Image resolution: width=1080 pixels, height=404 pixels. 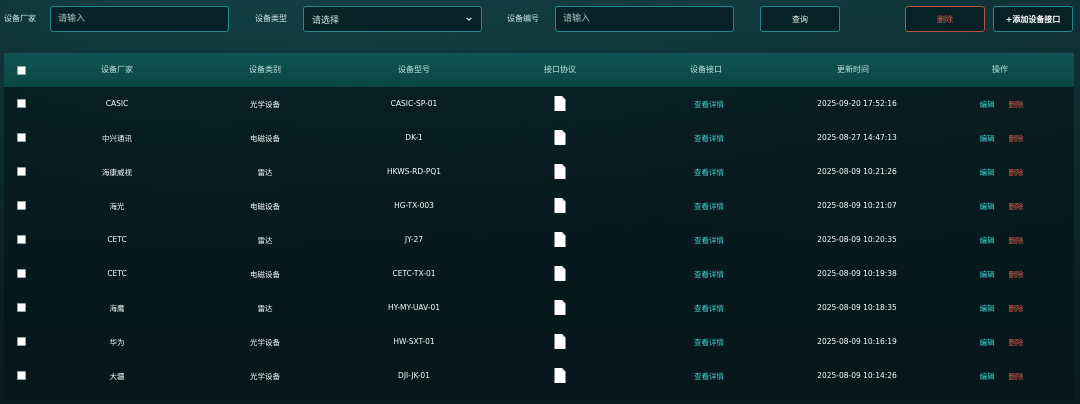 I want to click on table-header: 设备厂家 设备类别 设备型号 接口协议 设备接口 更新时间 操作, so click(x=539, y=70).